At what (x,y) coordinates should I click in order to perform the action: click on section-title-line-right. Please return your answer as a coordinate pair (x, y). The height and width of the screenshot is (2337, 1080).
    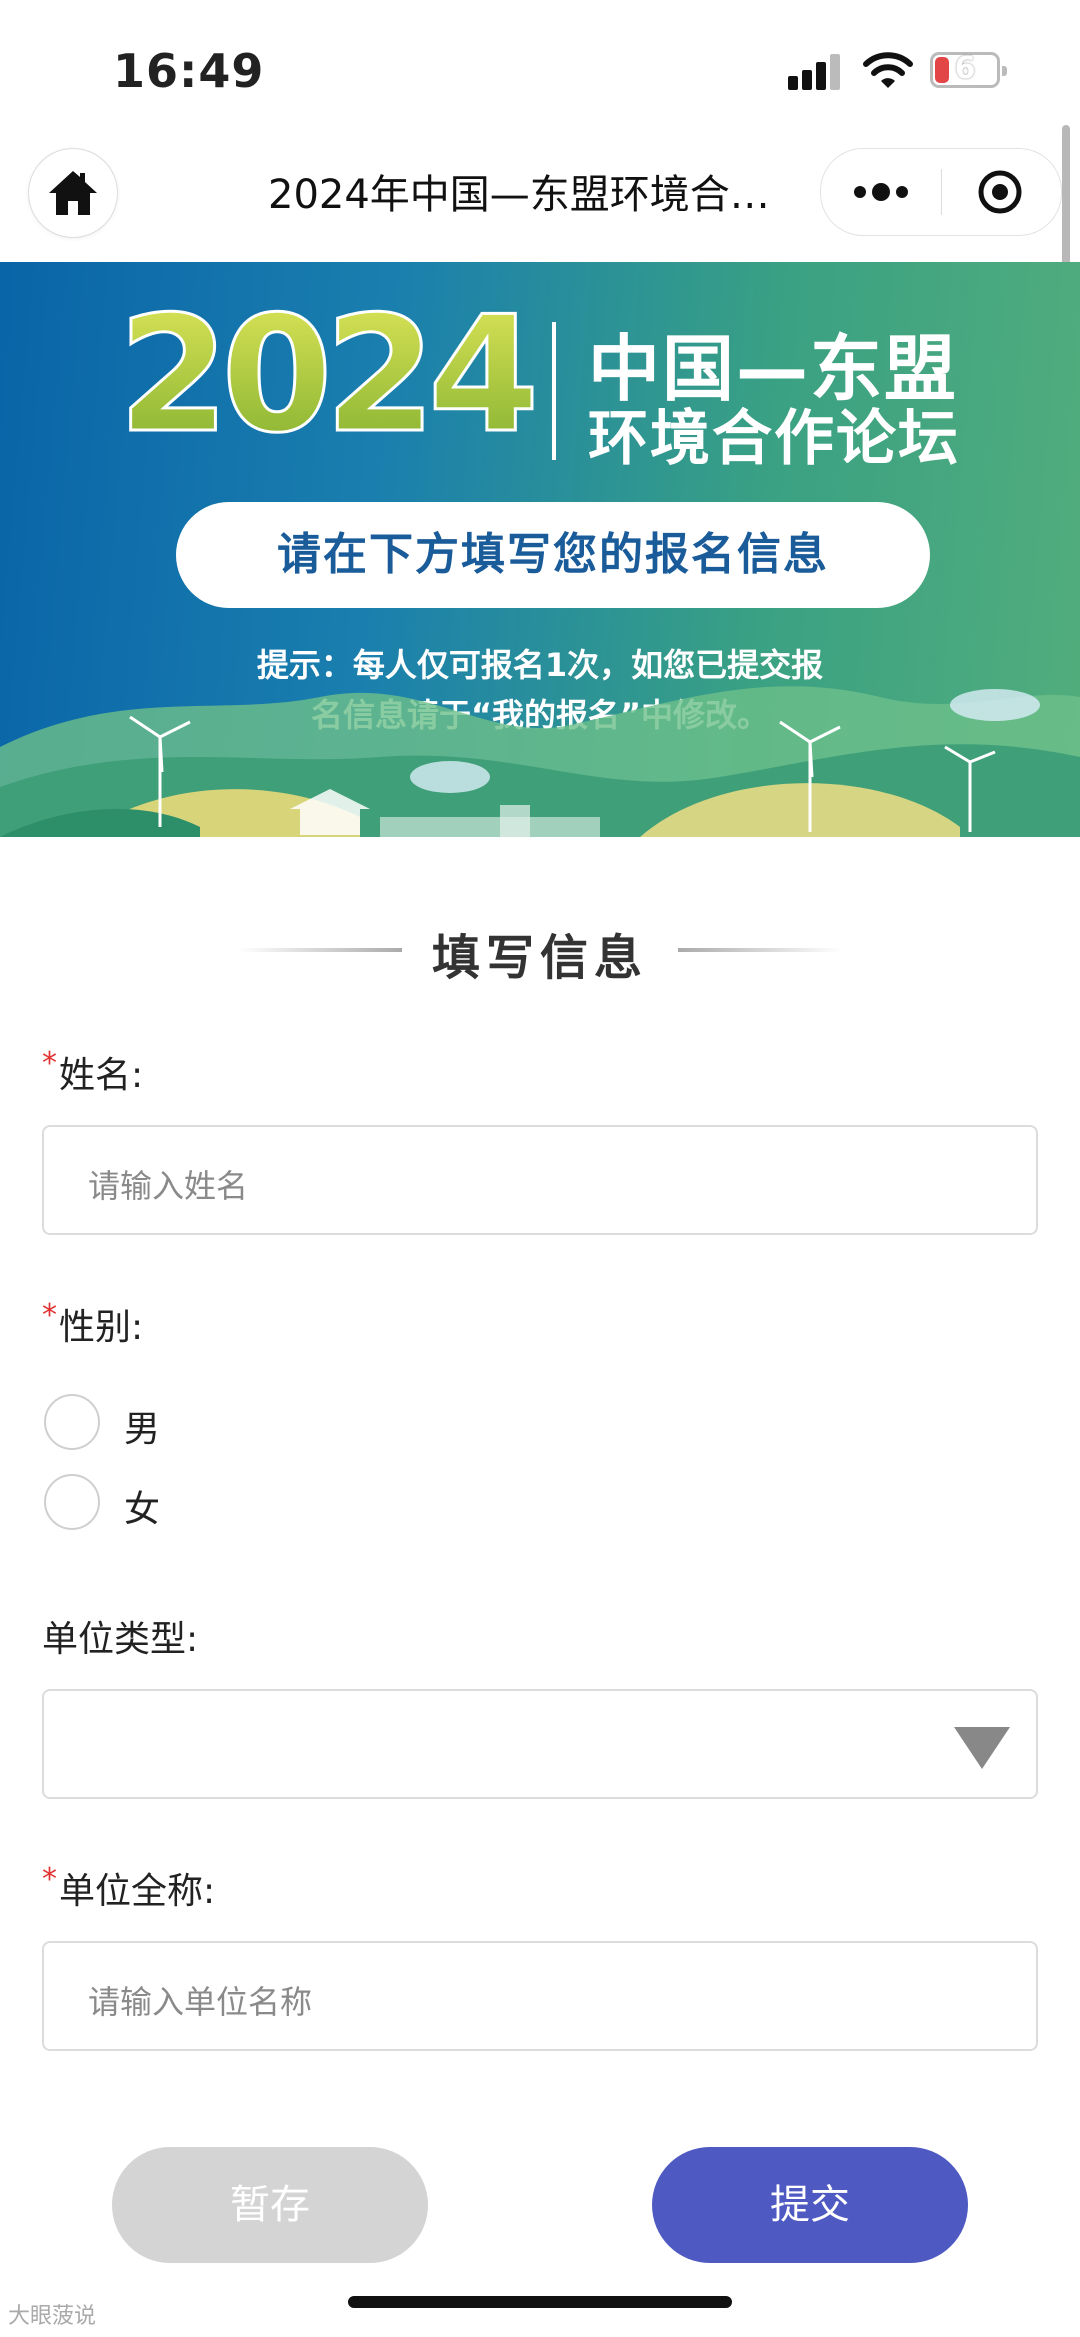
    Looking at the image, I should click on (760, 950).